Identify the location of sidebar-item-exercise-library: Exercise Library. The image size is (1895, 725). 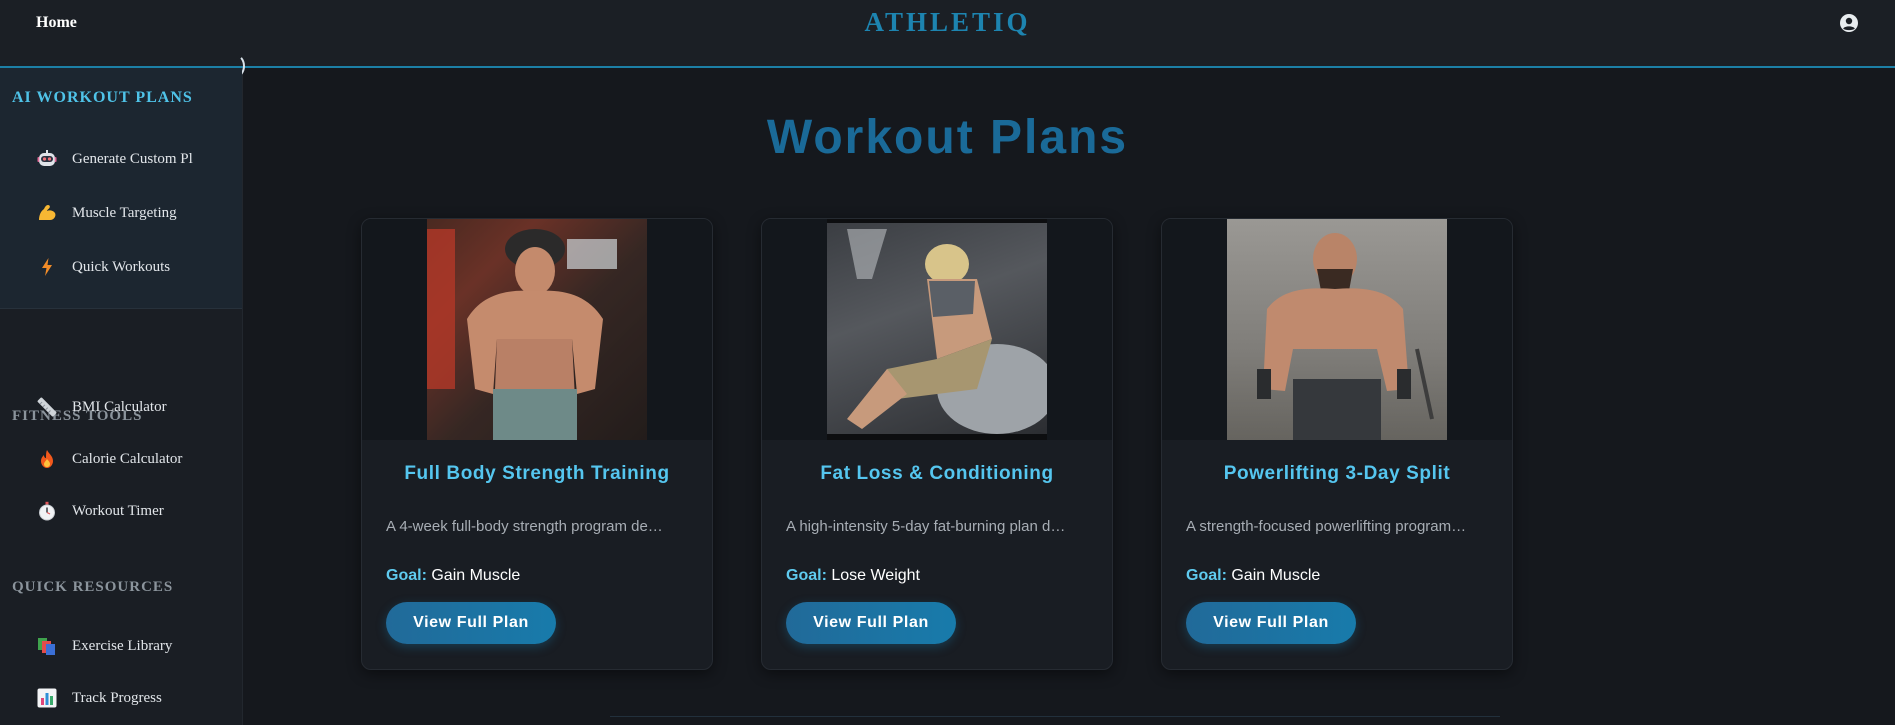
(104, 646).